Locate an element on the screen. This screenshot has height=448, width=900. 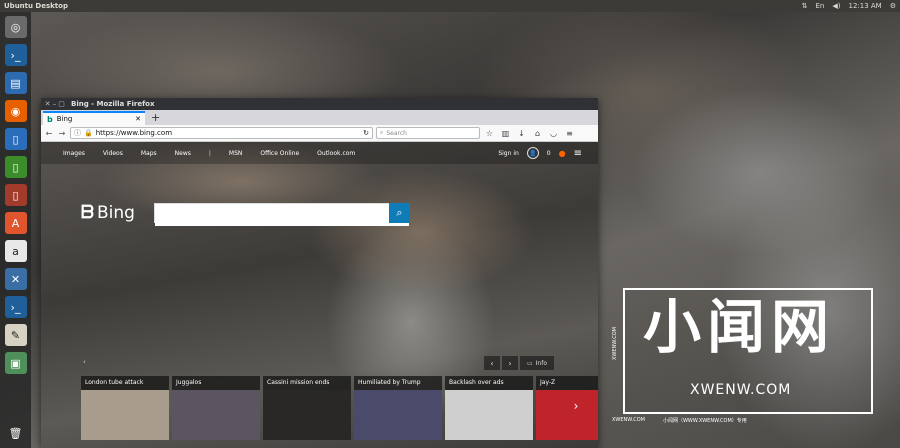
news-card: Jay-Z is located at coordinates (567, 408).